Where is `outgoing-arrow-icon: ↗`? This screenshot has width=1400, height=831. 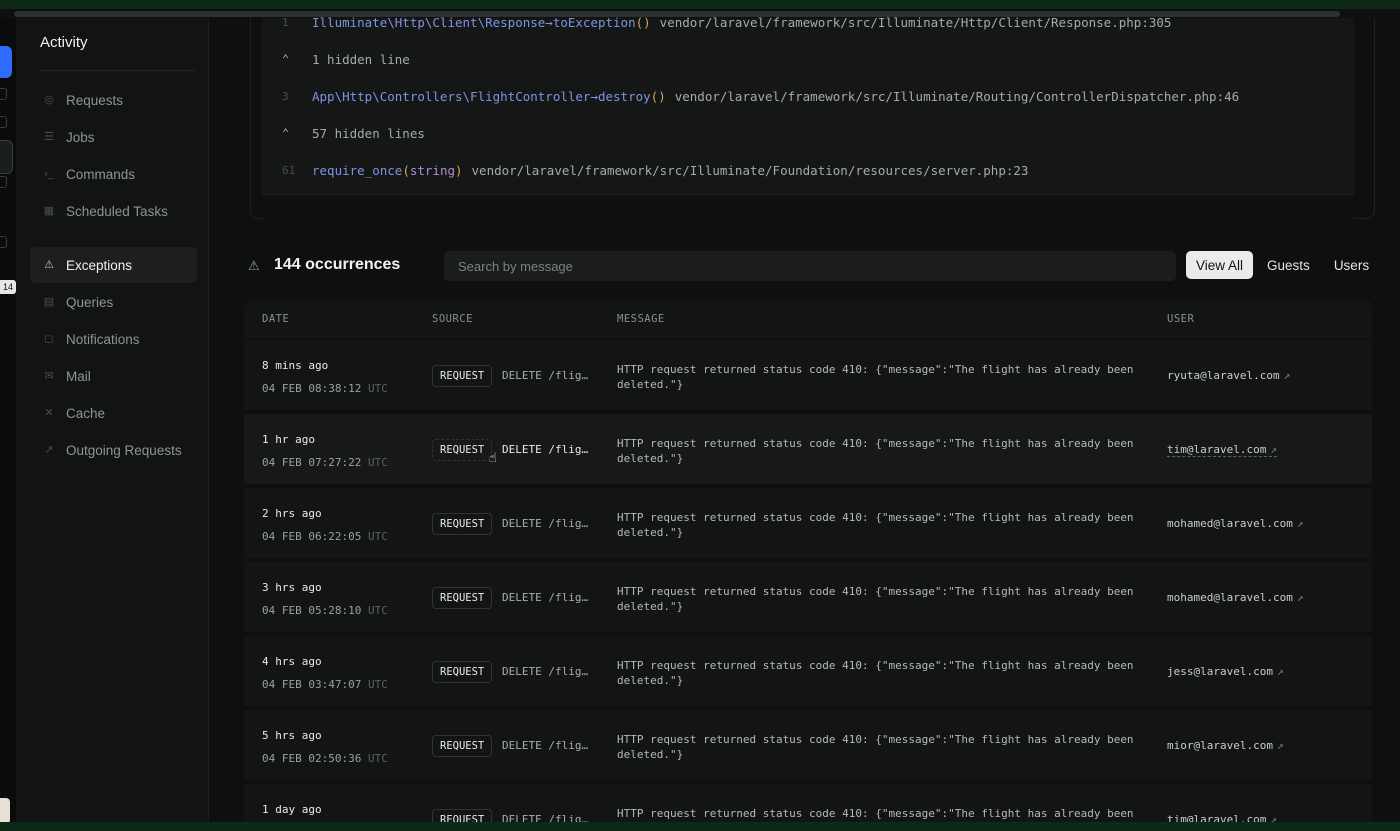 outgoing-arrow-icon: ↗ is located at coordinates (49, 450).